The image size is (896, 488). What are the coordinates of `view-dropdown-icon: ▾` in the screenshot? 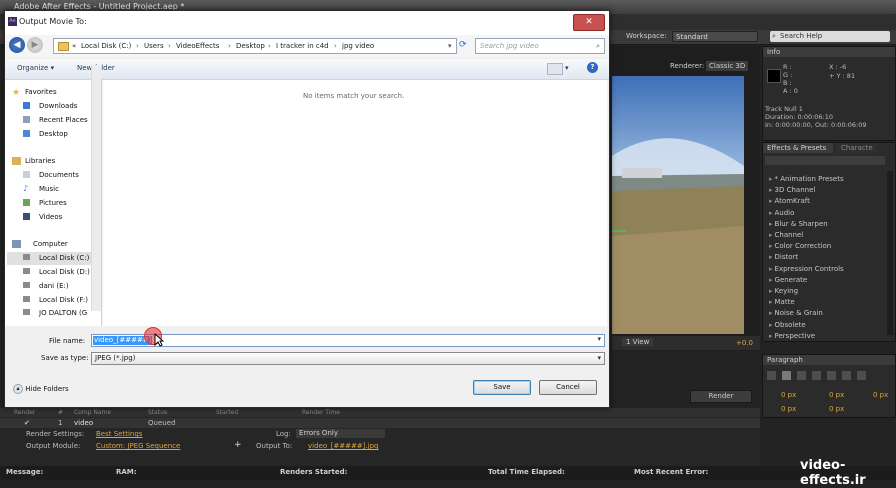 It's located at (567, 68).